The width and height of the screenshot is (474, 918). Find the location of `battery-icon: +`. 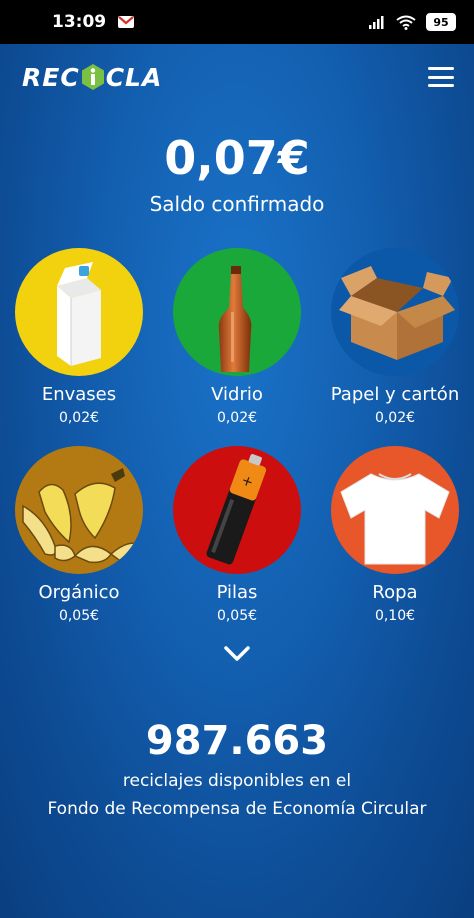

battery-icon: + is located at coordinates (237, 510).